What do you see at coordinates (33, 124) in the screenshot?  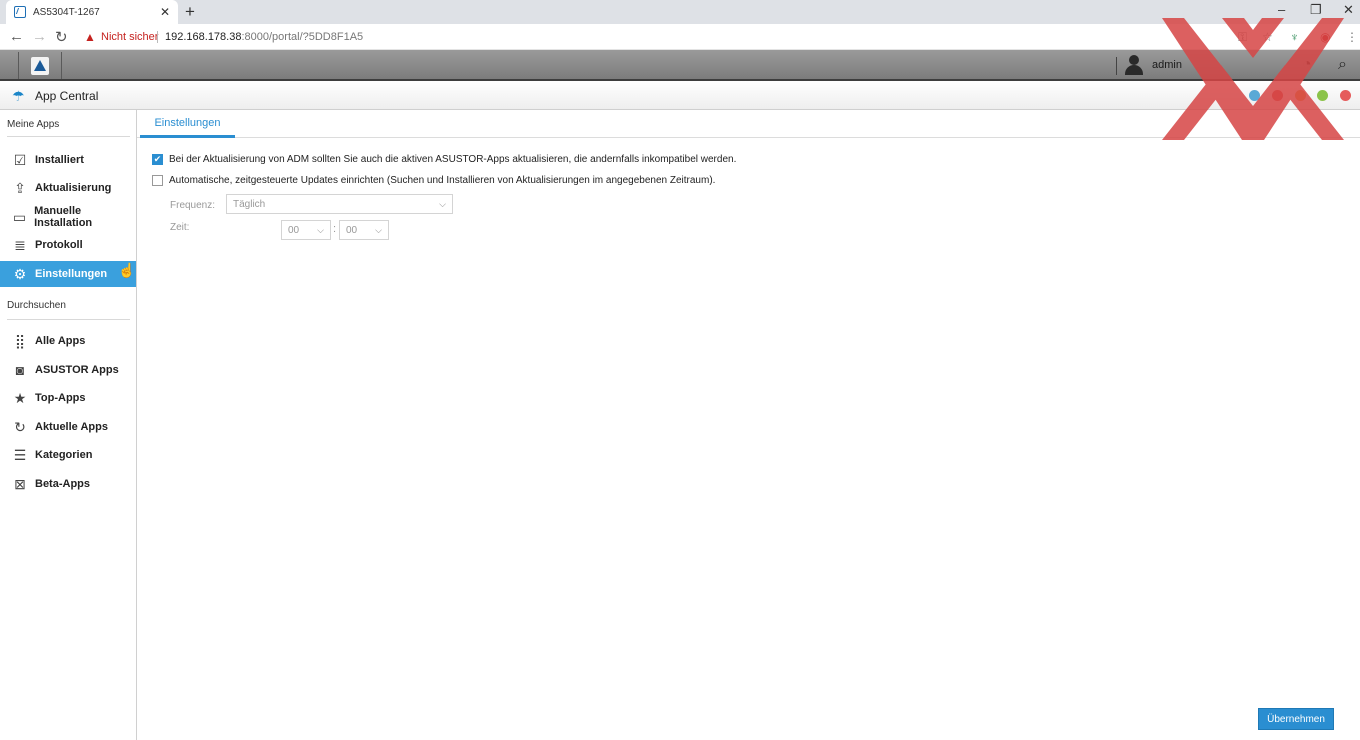 I see `section-my-apps: Meine Apps` at bounding box center [33, 124].